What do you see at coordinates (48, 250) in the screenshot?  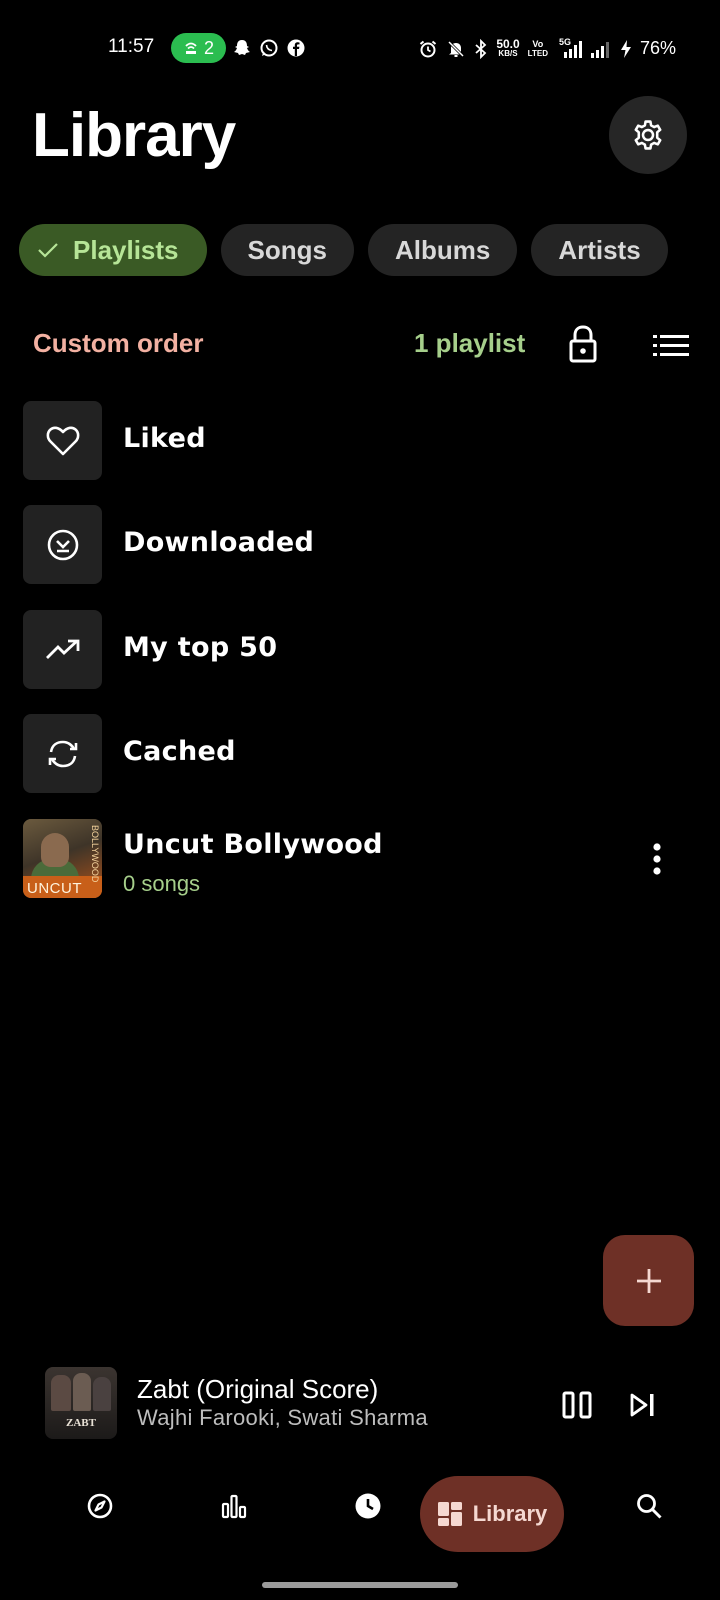 I see `check-icon` at bounding box center [48, 250].